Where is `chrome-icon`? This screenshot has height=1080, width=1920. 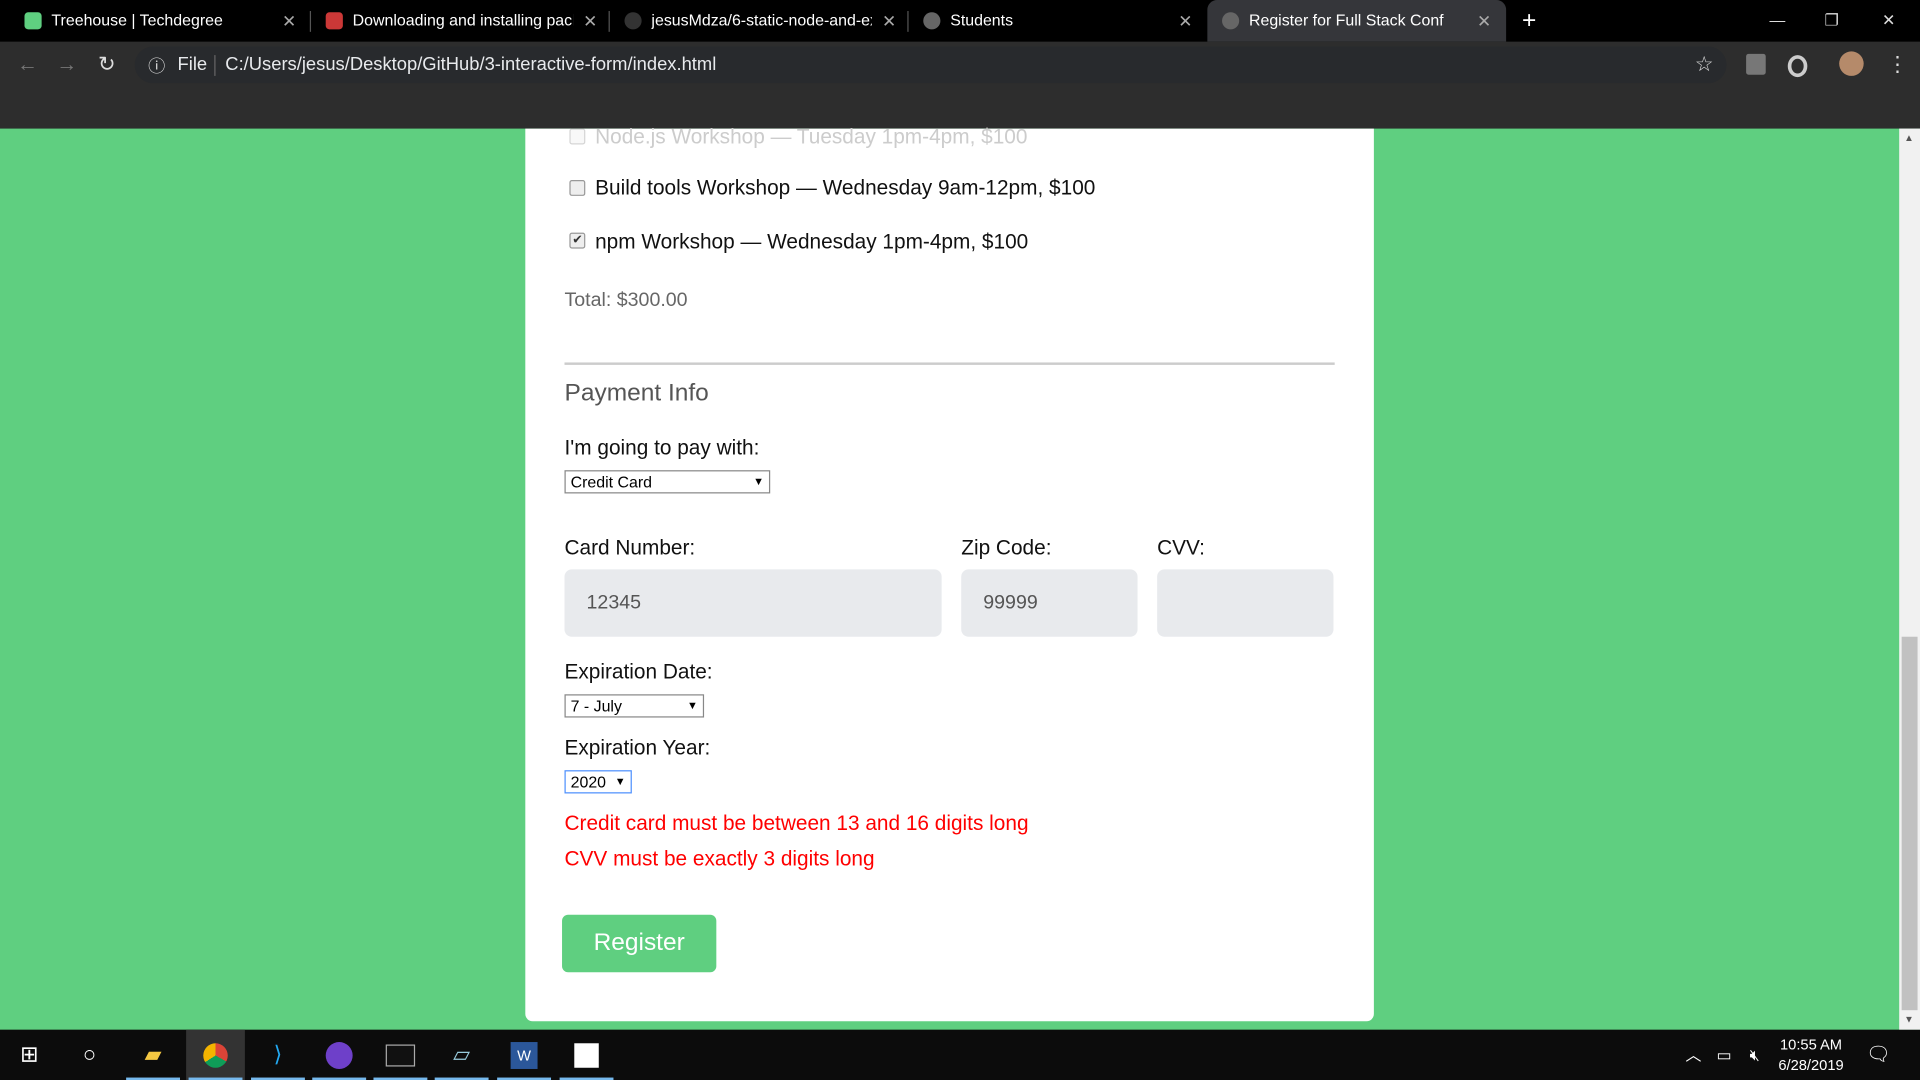
chrome-icon is located at coordinates (215, 1054).